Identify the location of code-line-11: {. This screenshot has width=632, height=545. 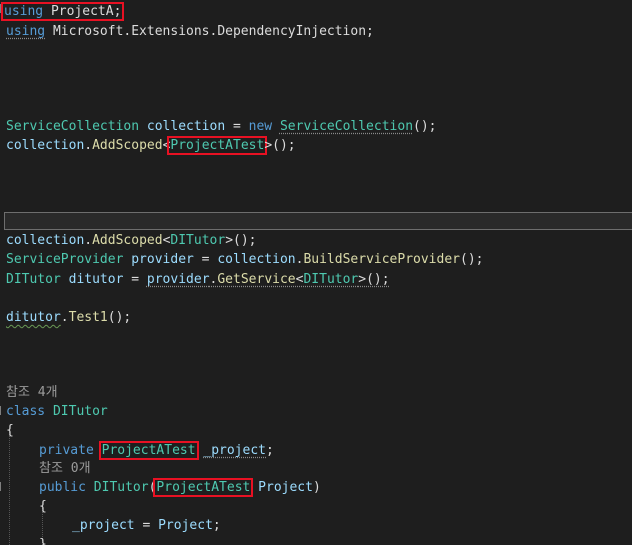
(15, 430).